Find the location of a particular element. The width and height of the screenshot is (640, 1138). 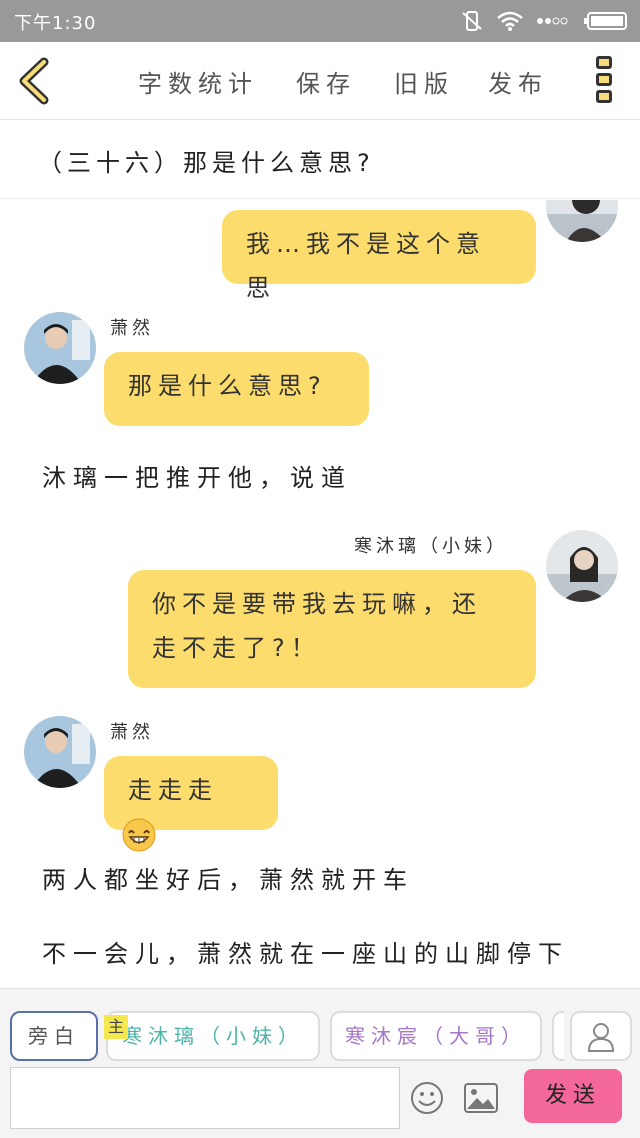

status-icons is located at coordinates (544, 21).